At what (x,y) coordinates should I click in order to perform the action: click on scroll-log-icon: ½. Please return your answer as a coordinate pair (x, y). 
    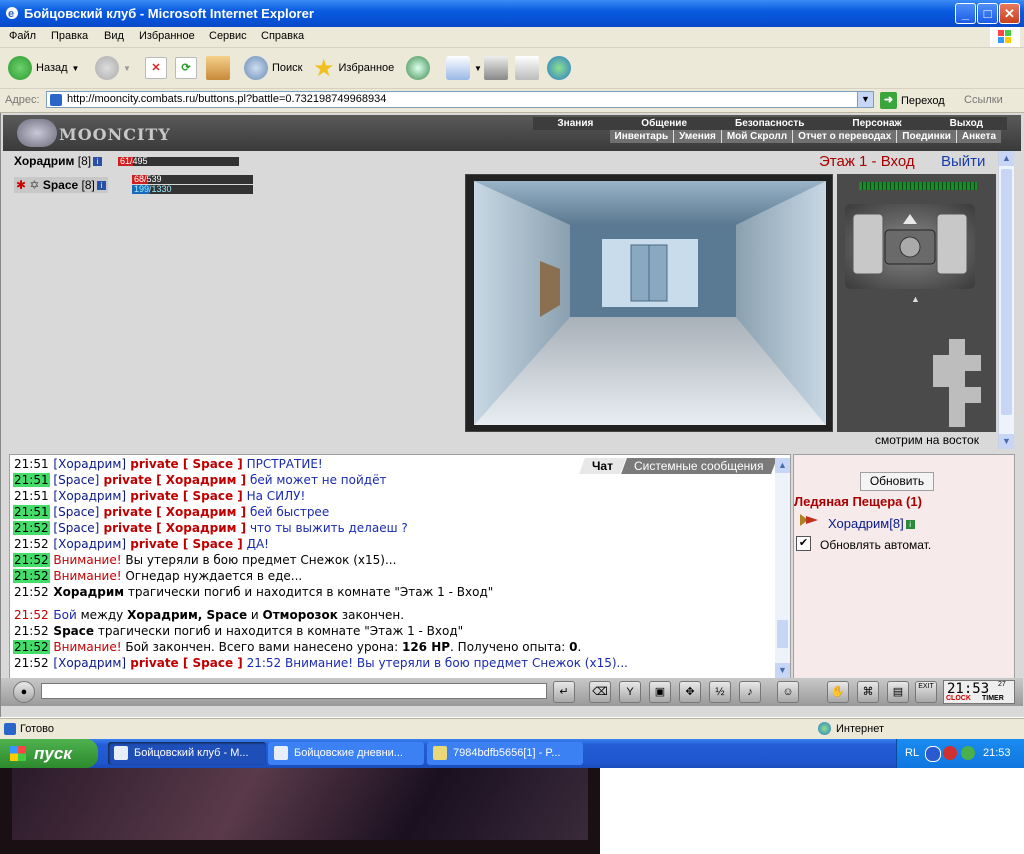
    Looking at the image, I should click on (720, 692).